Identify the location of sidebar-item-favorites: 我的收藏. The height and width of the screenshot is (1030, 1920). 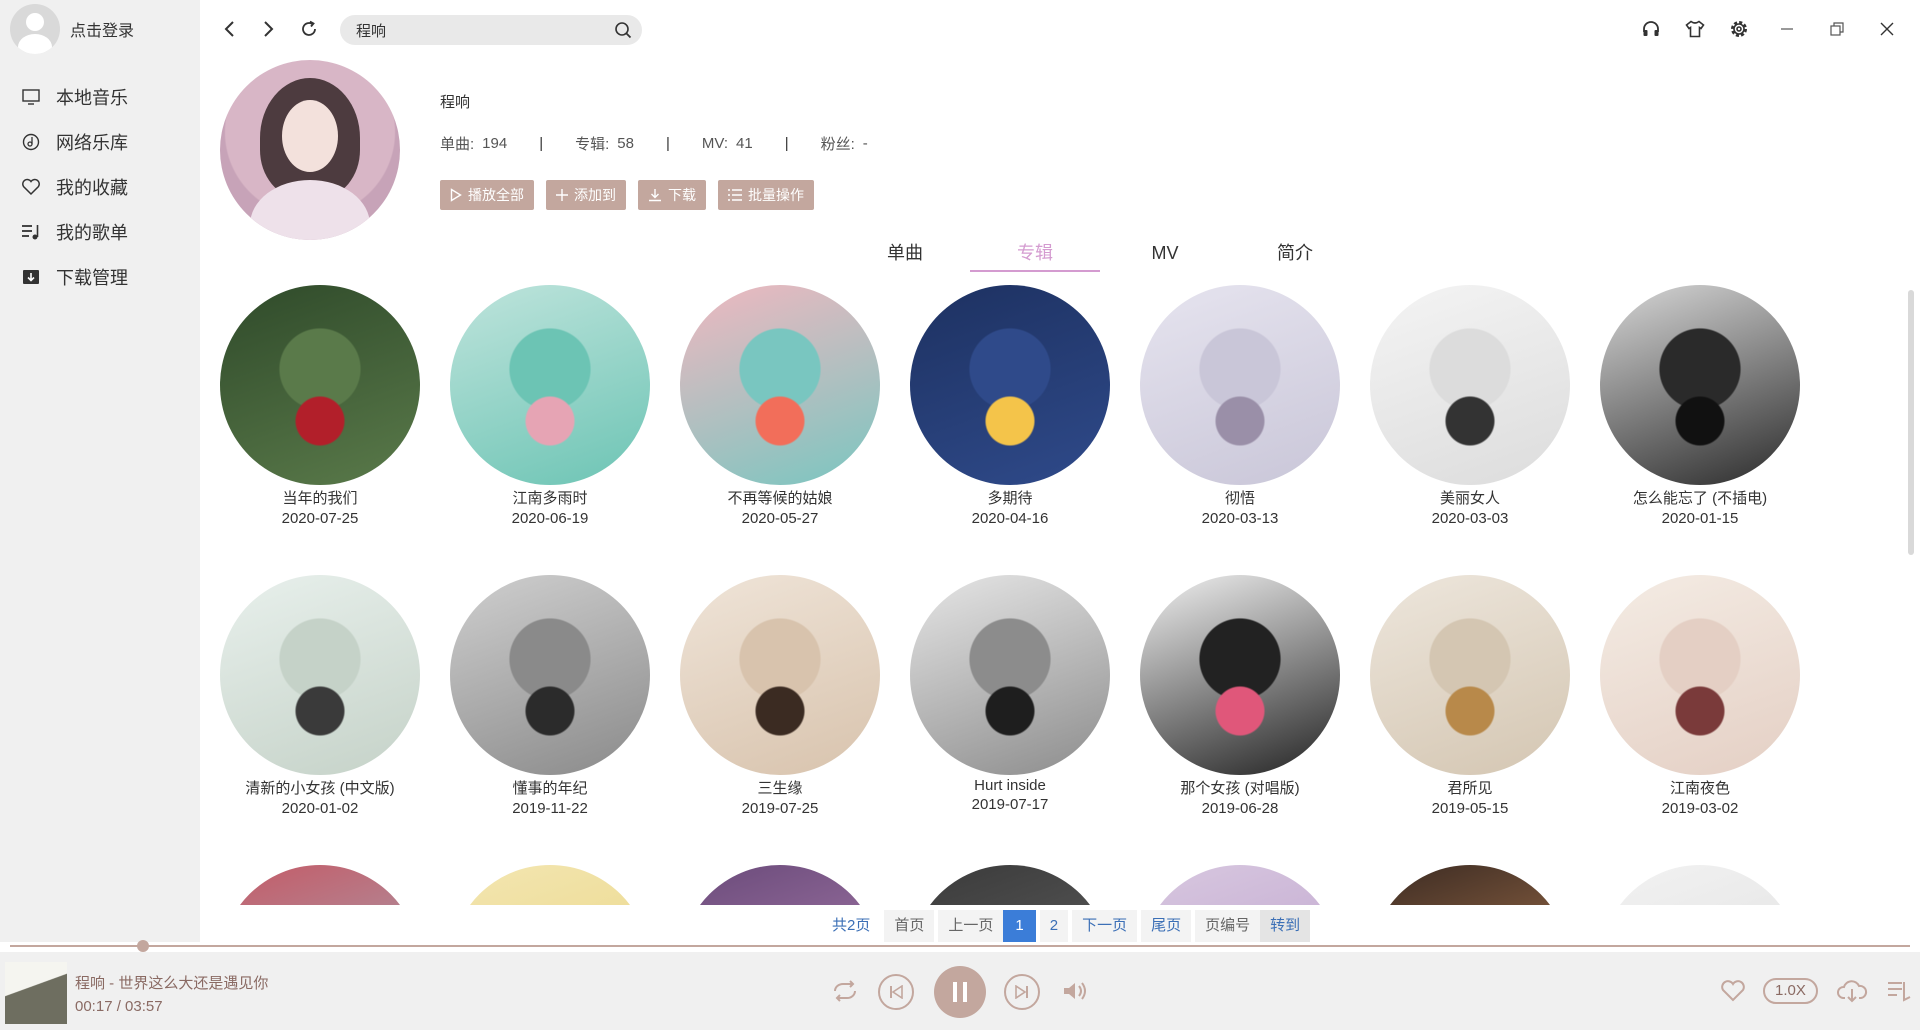
(100, 186).